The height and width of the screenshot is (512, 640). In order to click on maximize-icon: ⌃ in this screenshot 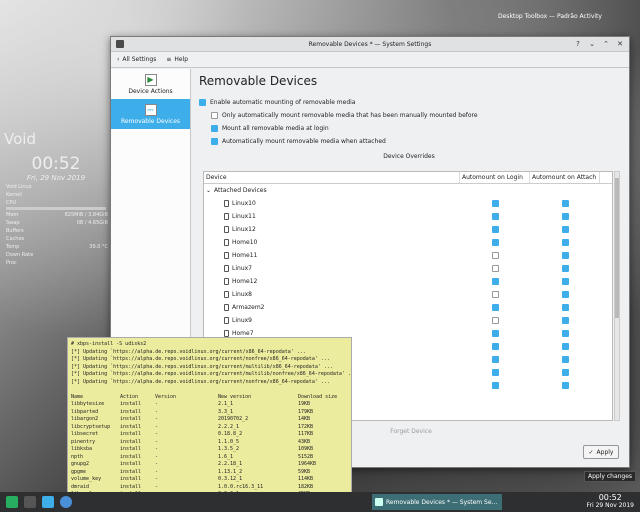, I will do `click(606, 44)`.